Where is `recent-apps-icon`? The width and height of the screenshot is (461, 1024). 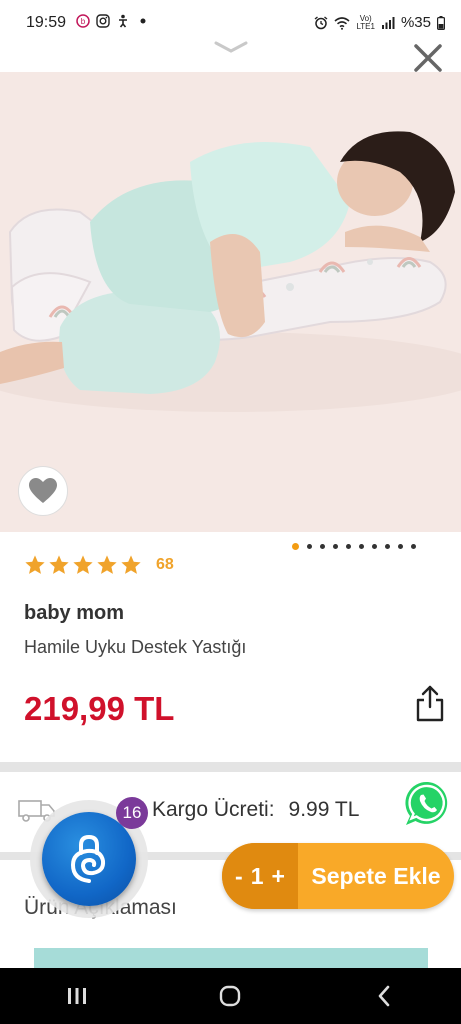
recent-apps-icon is located at coordinates (76, 996).